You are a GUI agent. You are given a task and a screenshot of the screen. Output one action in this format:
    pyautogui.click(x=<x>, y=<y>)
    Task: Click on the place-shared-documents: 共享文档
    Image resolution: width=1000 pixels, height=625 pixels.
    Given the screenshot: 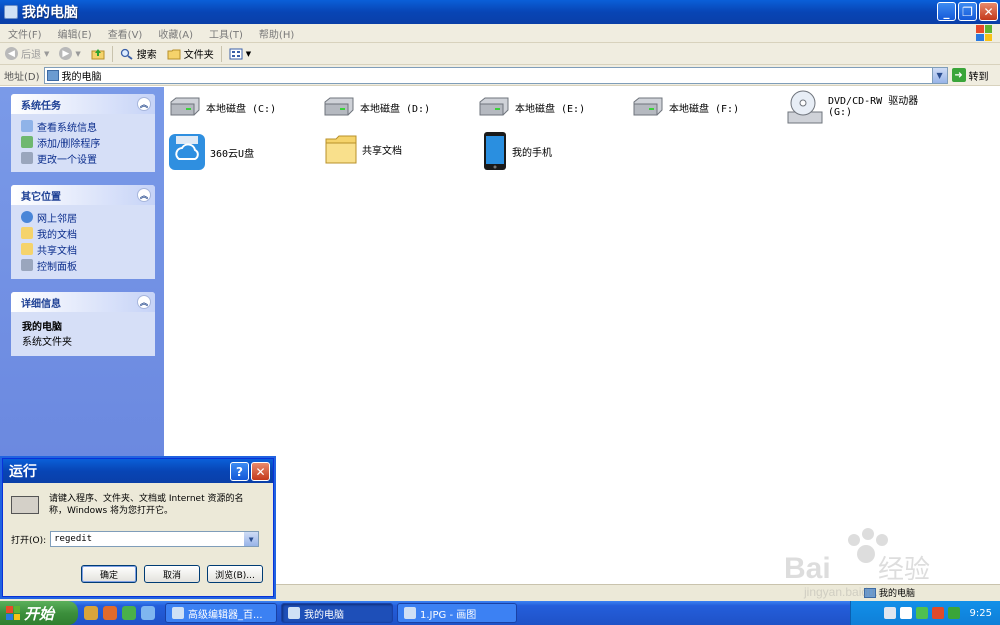 What is the action you would take?
    pyautogui.click(x=88, y=249)
    